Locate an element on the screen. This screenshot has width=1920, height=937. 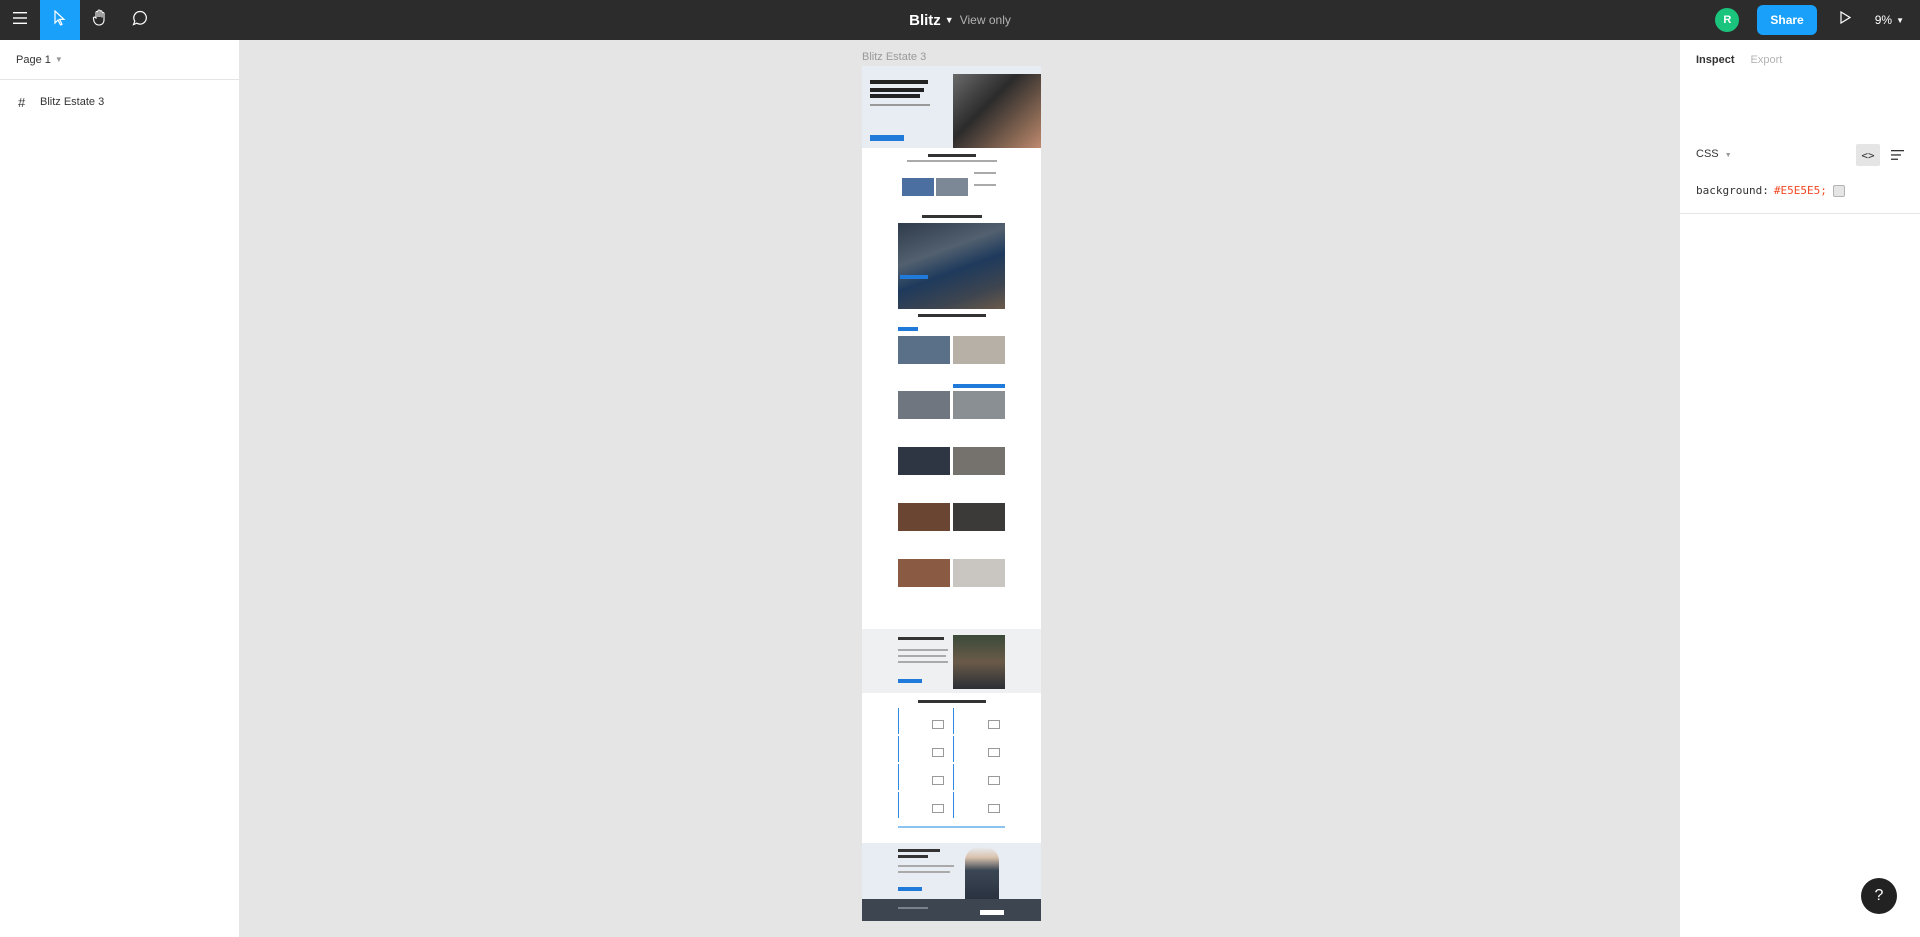
zoom-menu: 9% ▼ is located at coordinates (1889, 20).